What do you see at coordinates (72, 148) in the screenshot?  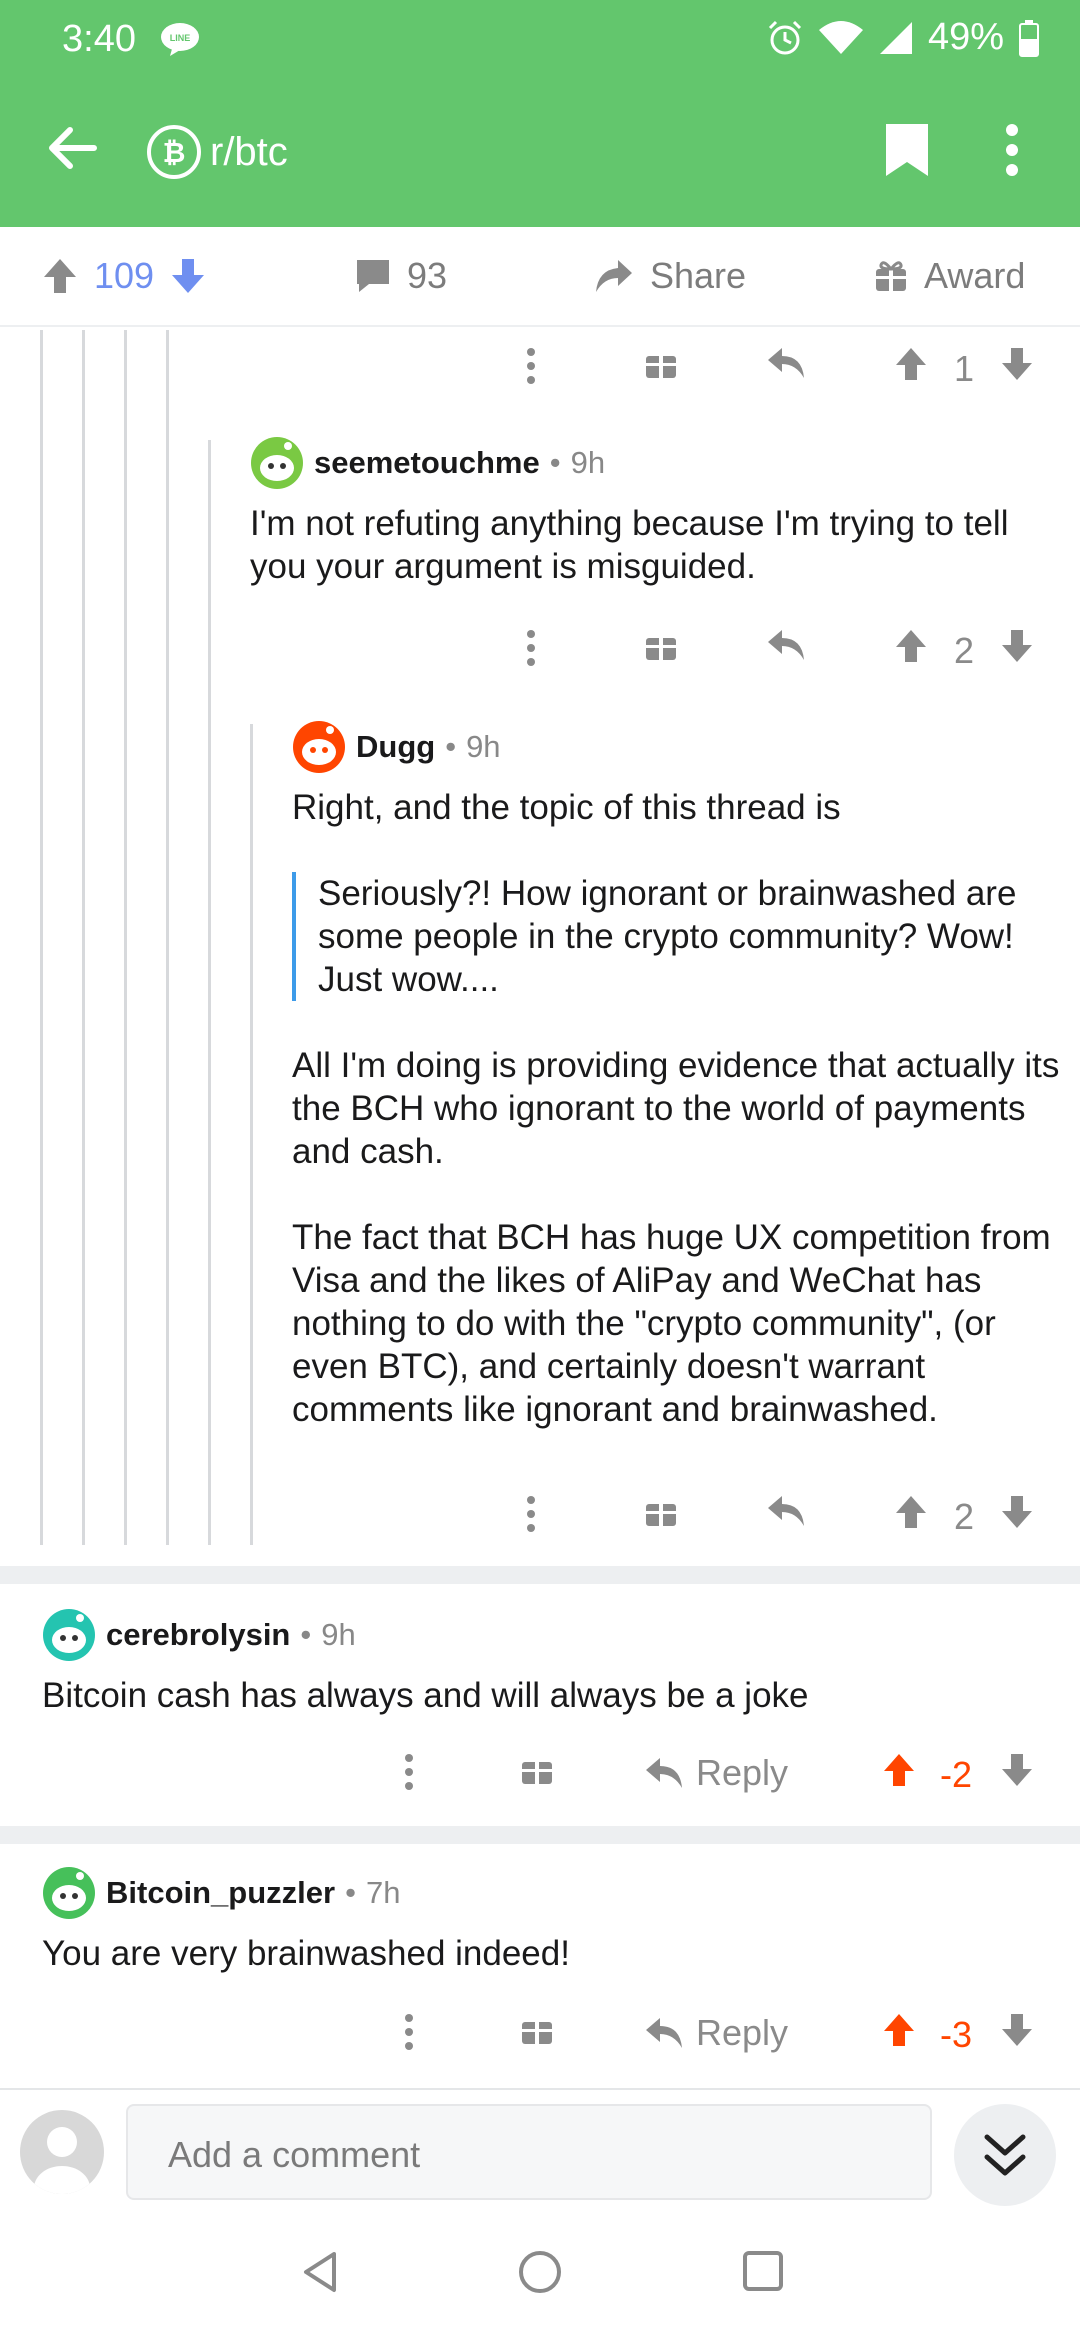 I see `back-arrow-icon` at bounding box center [72, 148].